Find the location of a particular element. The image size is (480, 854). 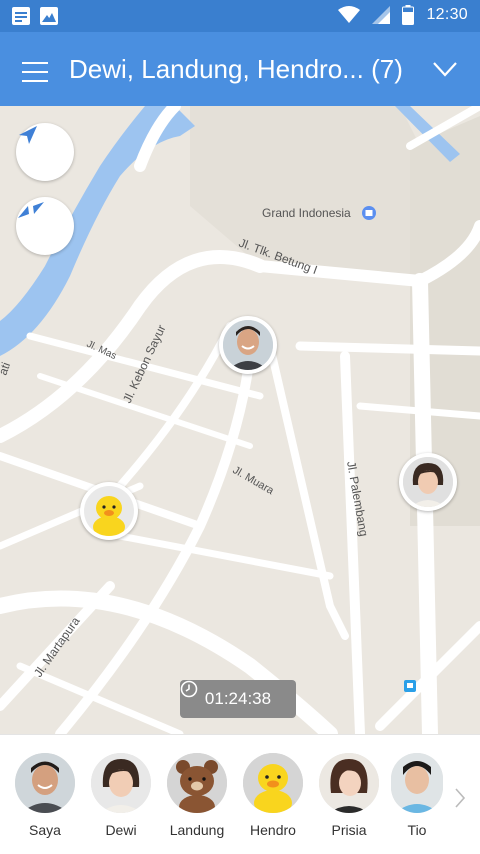

friend-prisia: Prisia is located at coordinates (349, 795).